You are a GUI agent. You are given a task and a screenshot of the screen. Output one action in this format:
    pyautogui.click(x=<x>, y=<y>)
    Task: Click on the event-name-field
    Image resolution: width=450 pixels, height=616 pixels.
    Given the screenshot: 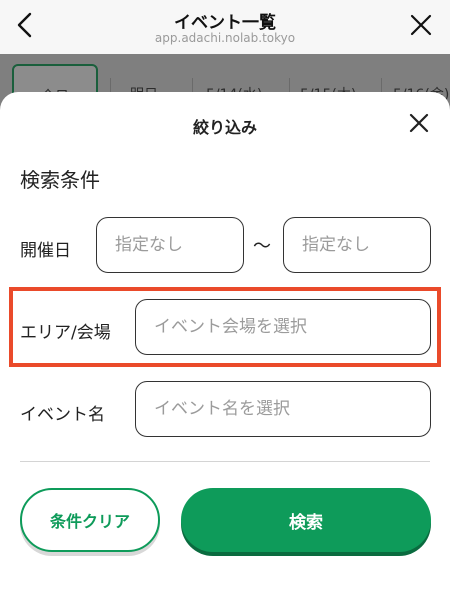 What is the action you would take?
    pyautogui.click(x=283, y=409)
    